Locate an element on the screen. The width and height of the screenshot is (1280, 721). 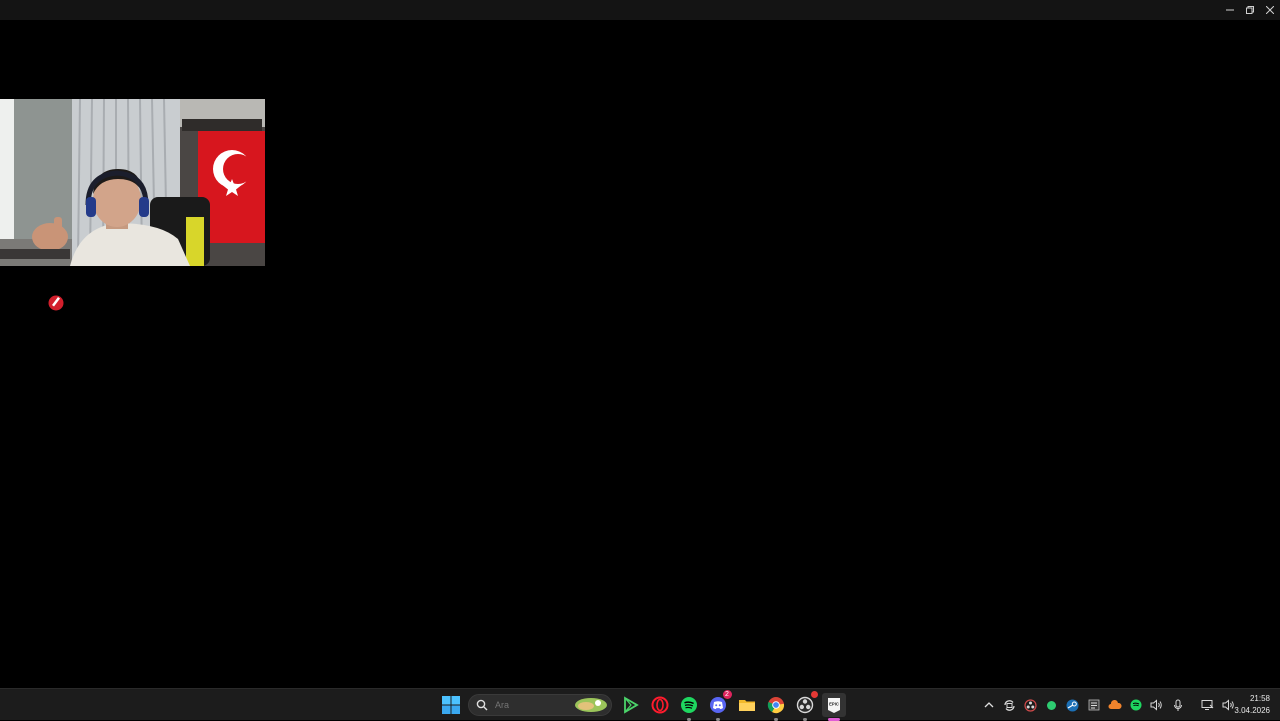
recording-indicator is located at coordinates (814, 694).